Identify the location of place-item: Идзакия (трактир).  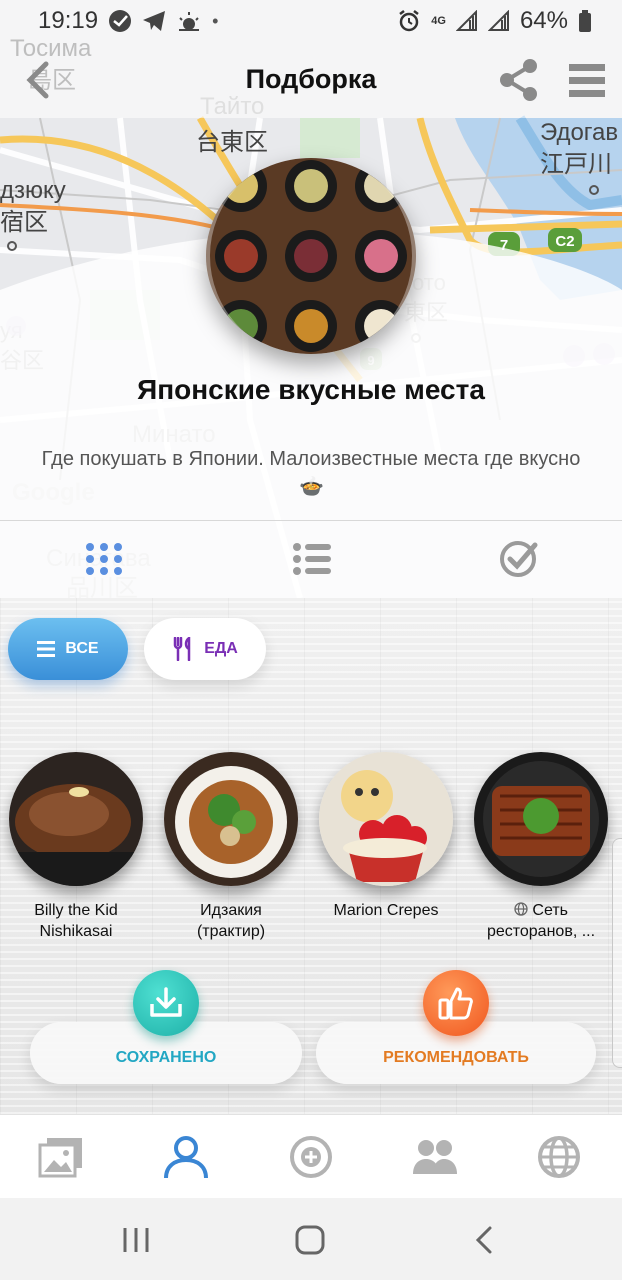
(231, 847).